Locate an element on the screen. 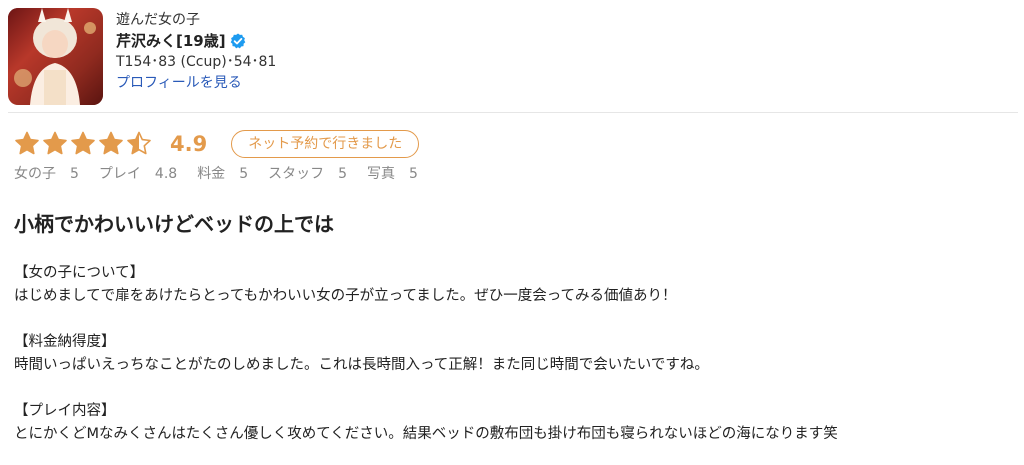  rating-value: 4.9 is located at coordinates (189, 144).